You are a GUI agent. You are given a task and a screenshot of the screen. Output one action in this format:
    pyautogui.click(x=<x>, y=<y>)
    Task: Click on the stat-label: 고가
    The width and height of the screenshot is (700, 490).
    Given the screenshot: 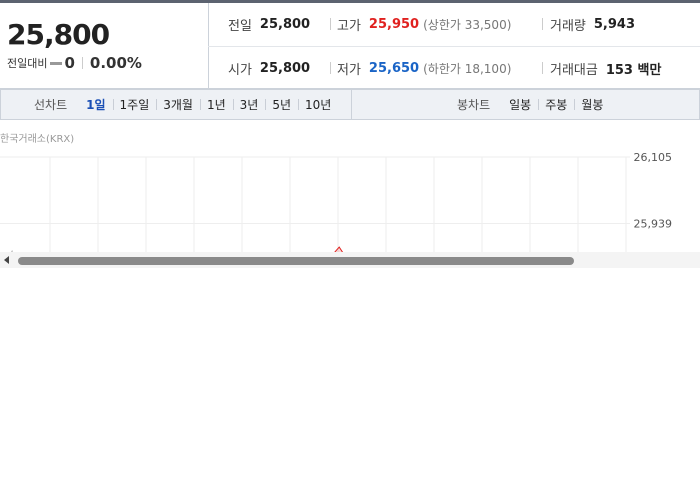 What is the action you would take?
    pyautogui.click(x=349, y=26)
    